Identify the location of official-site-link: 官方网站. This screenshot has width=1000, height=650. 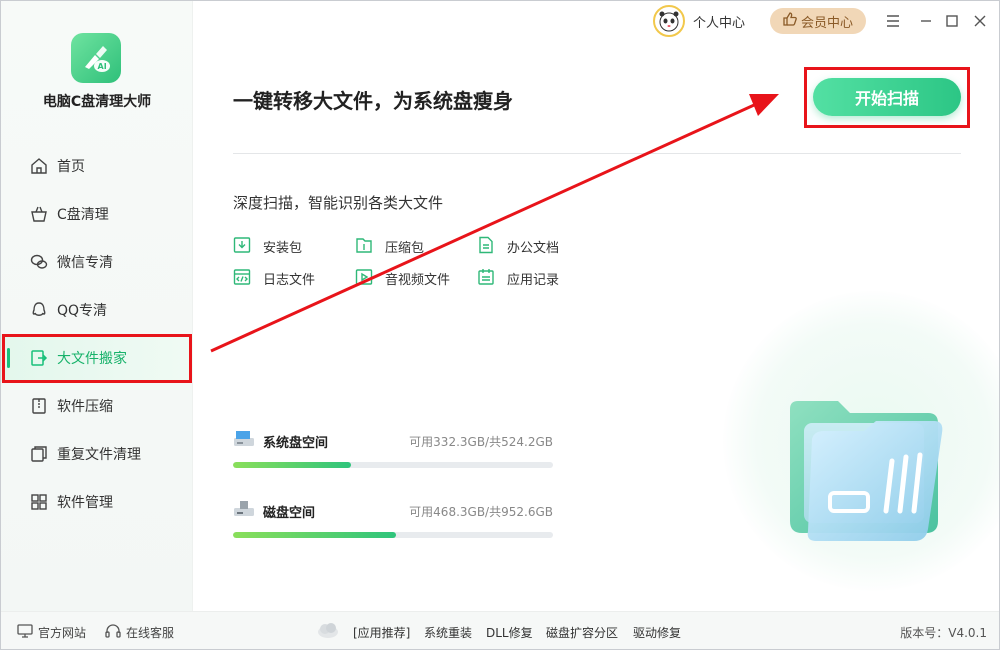
(51, 632).